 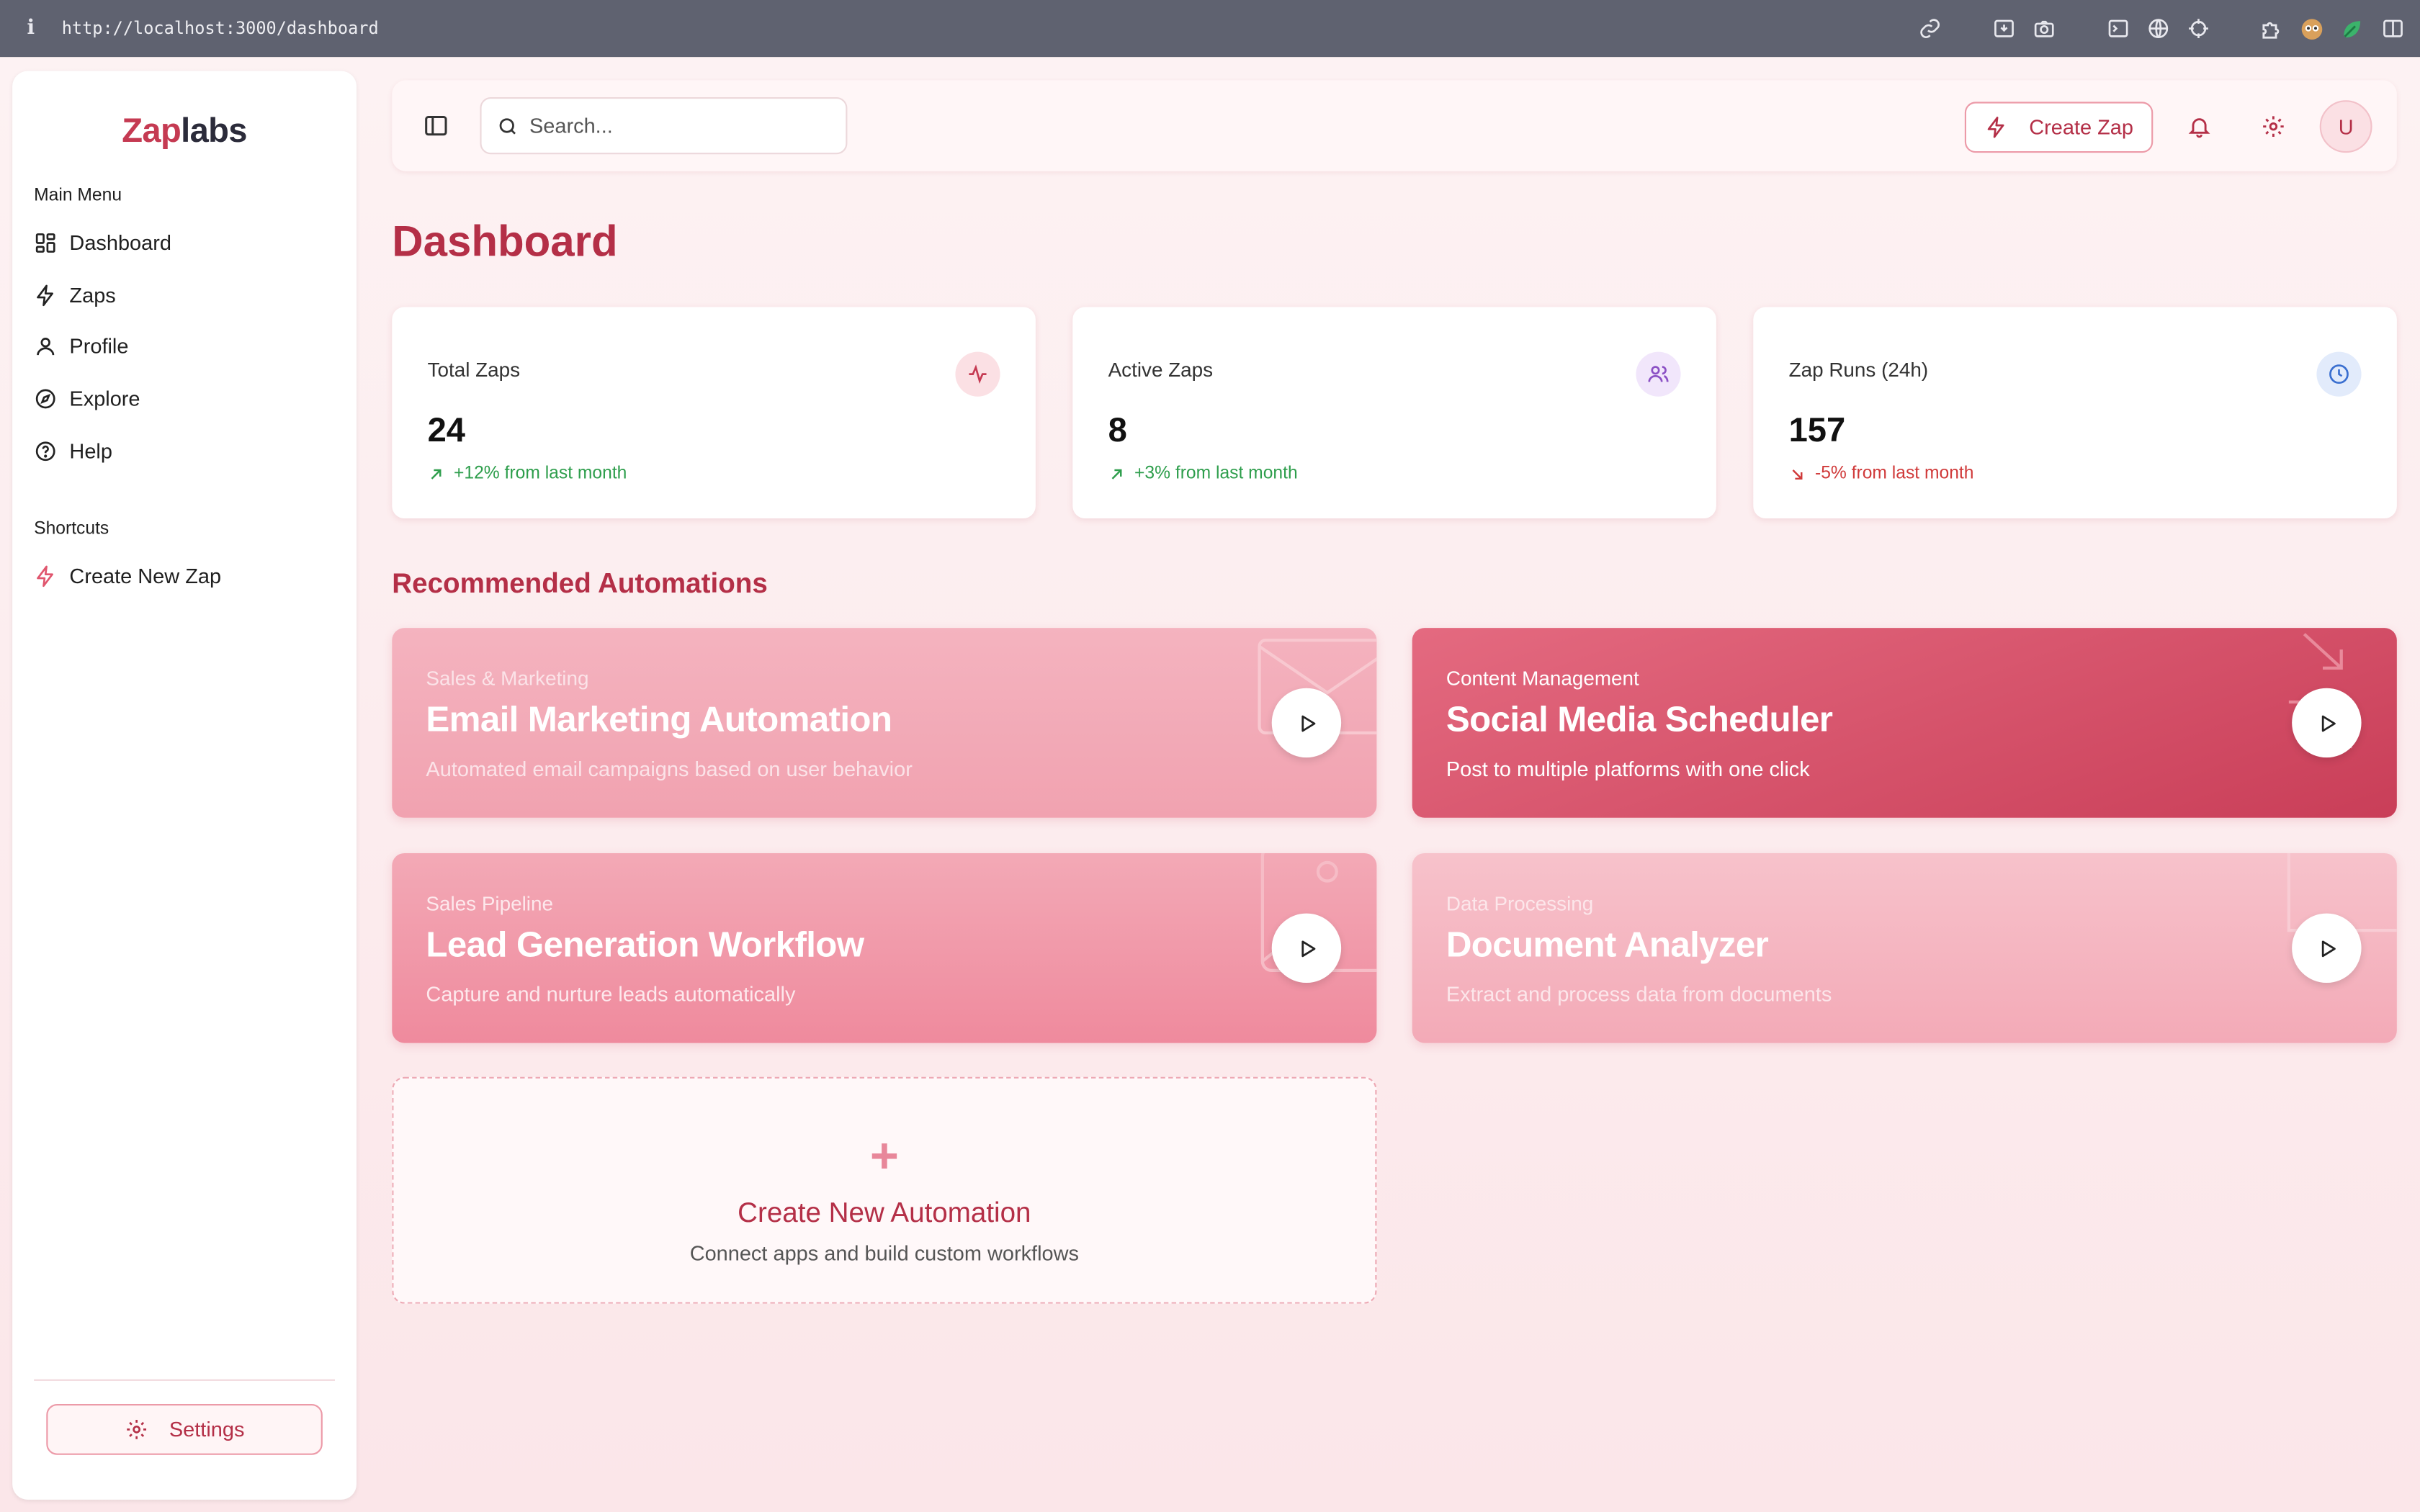 I want to click on card-category: Data Processing, so click(x=1520, y=903).